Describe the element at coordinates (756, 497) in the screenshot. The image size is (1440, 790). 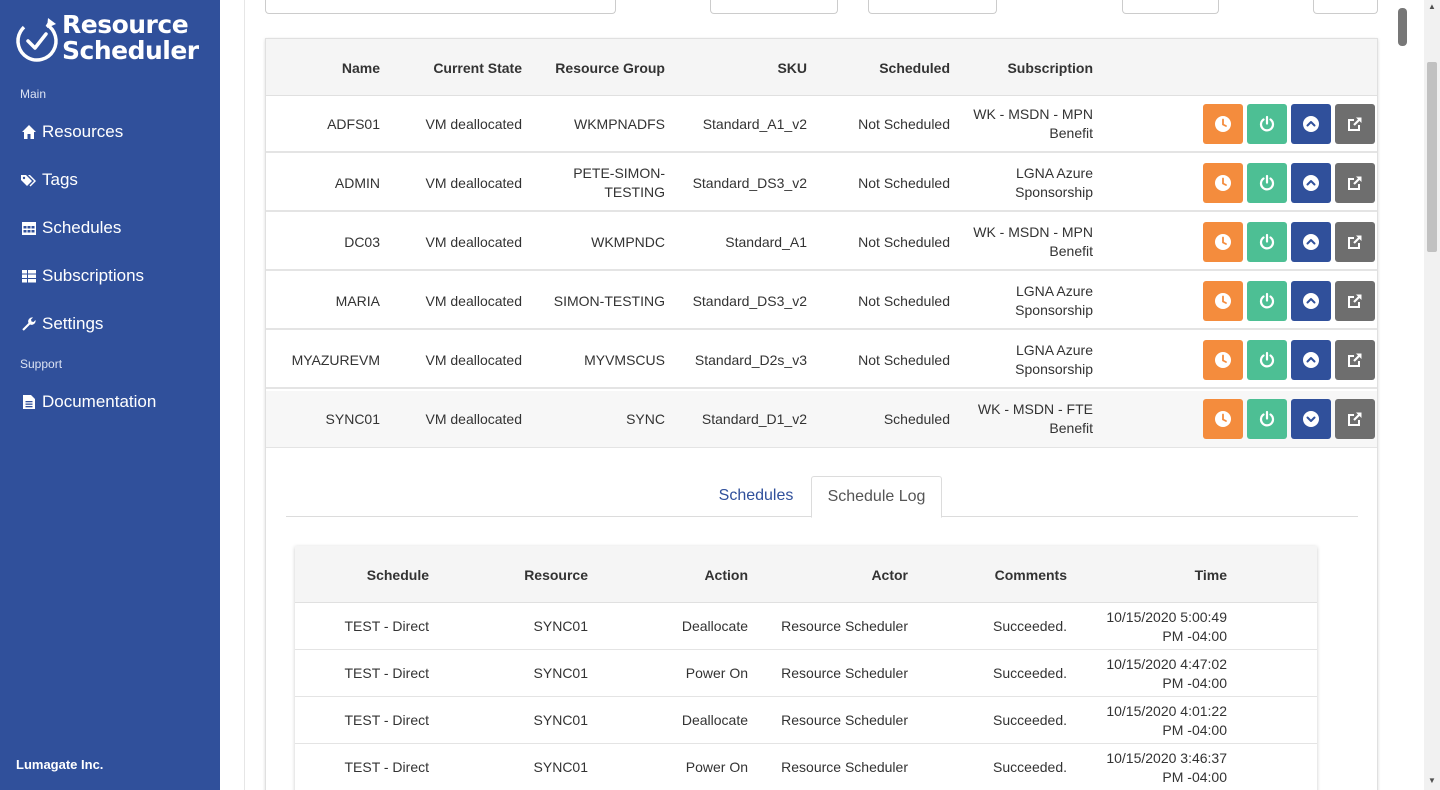
I see `tab-schedules: Schedules` at that location.